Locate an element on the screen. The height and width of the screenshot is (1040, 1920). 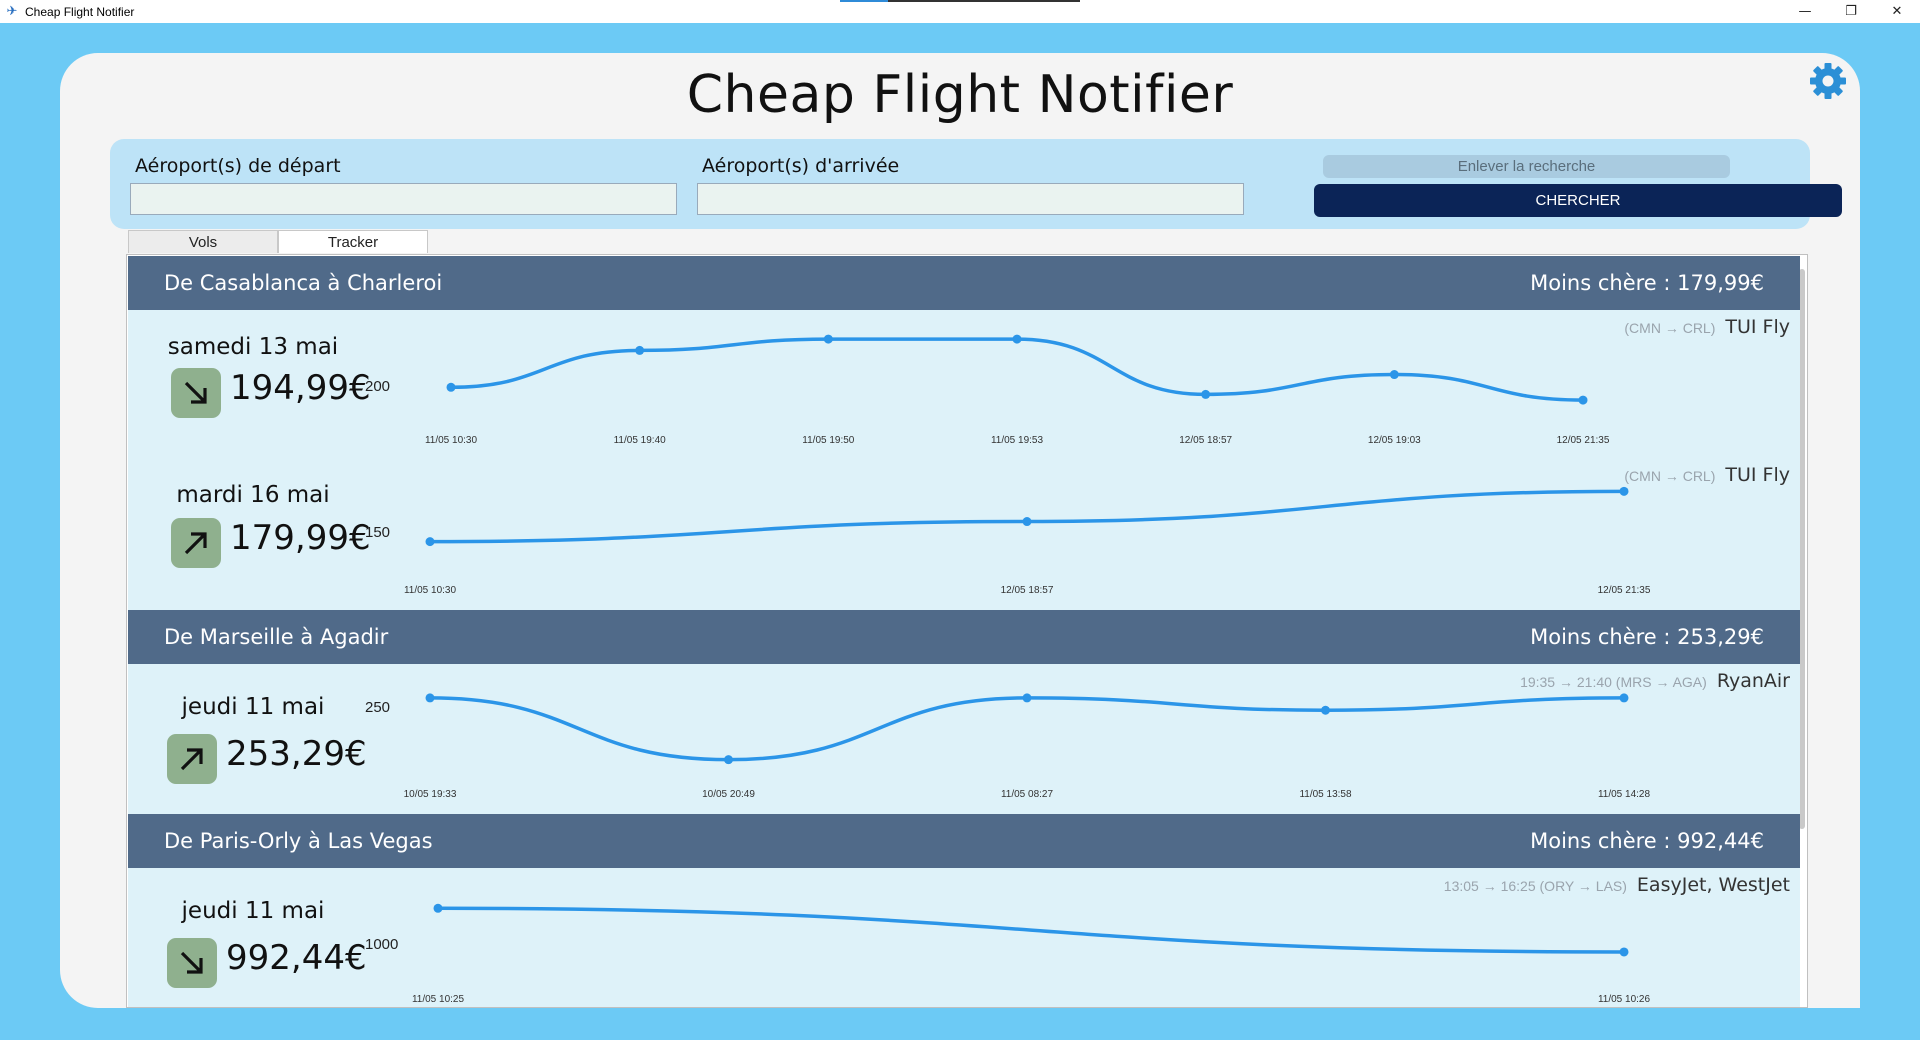
search-button: CHERCHER is located at coordinates (1578, 200).